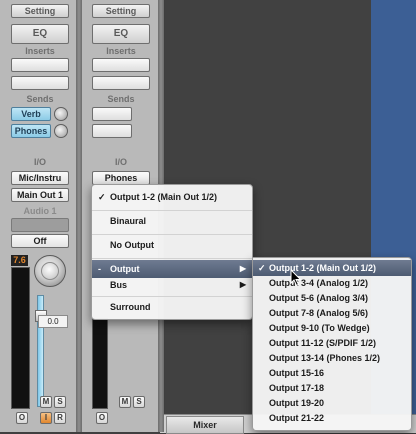  Describe the element at coordinates (46, 418) in the screenshot. I see `input-monitor-button: I` at that location.